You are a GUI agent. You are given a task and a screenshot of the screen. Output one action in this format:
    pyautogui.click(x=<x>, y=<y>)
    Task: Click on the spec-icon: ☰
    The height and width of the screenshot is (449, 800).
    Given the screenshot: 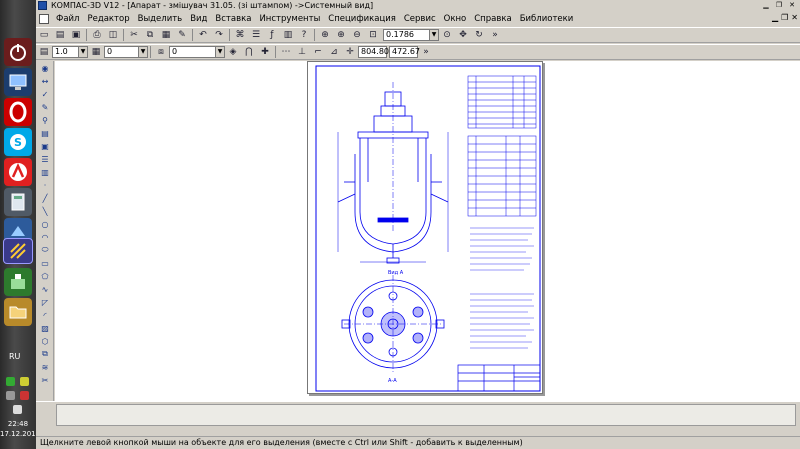 What is the action you would take?
    pyautogui.click(x=45, y=159)
    